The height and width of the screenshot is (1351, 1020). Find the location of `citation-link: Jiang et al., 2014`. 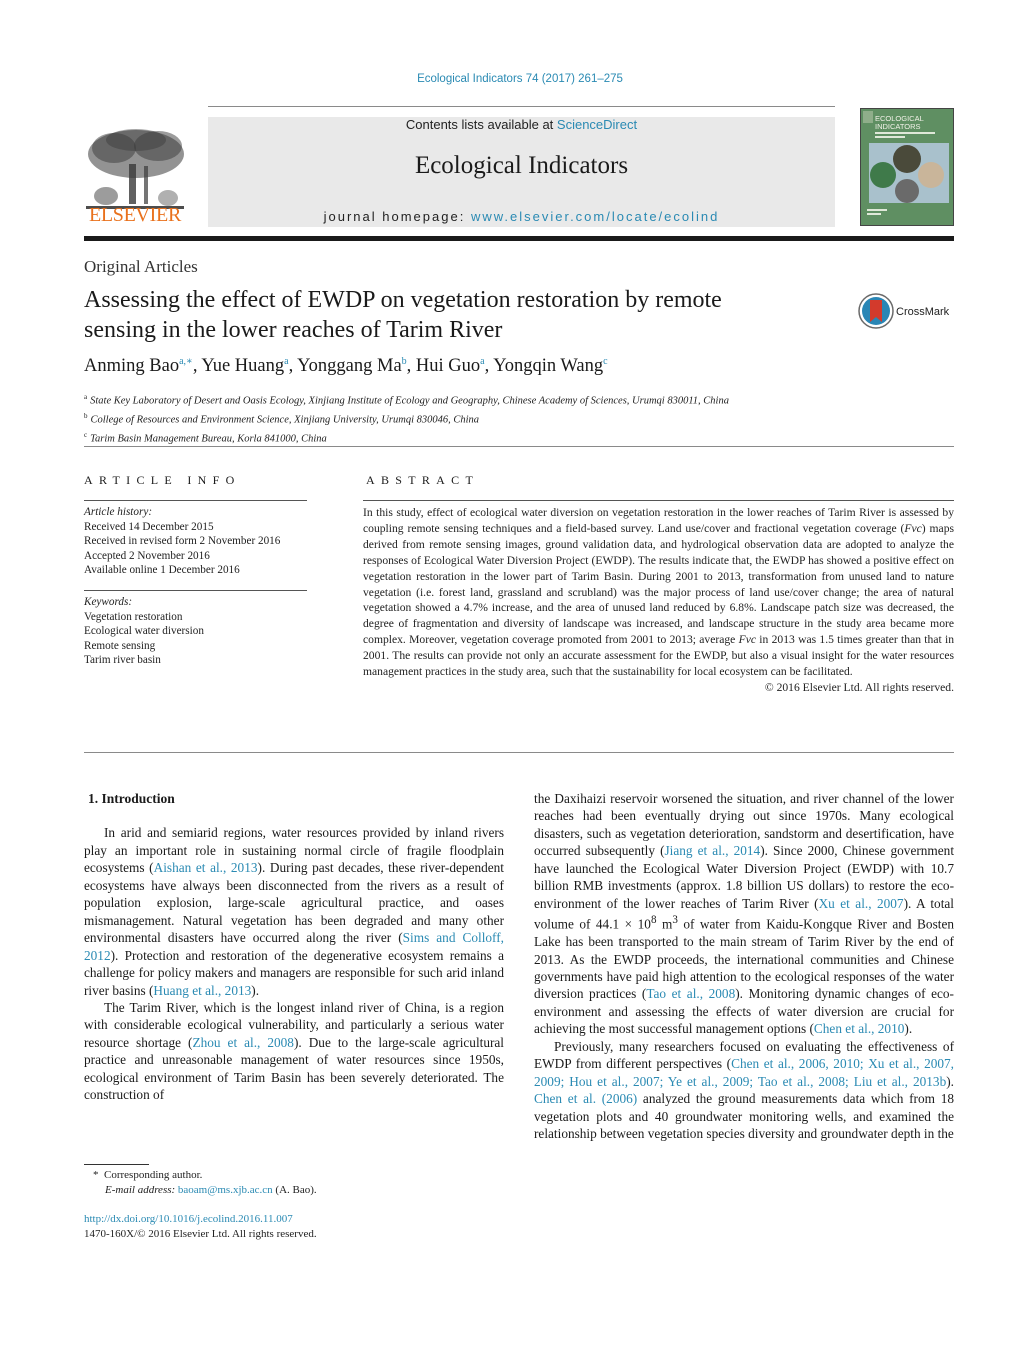

citation-link: Jiang et al., 2014 is located at coordinates (713, 850).